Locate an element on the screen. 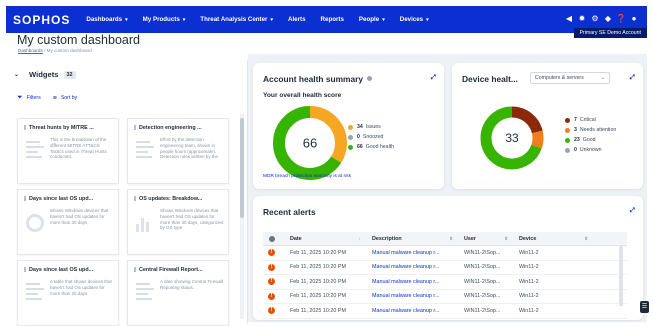  chevron-down-icon: ⌄ is located at coordinates (16, 74).